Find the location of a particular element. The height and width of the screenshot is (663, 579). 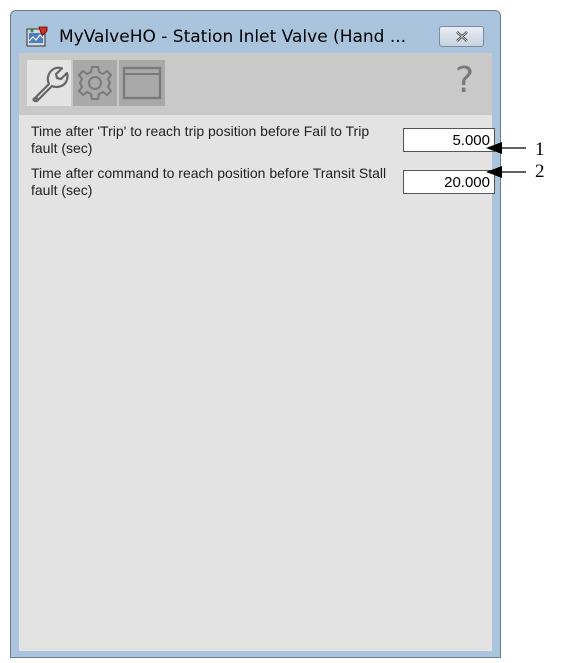

fail-to-trip-time-input: 5.000 is located at coordinates (449, 140).